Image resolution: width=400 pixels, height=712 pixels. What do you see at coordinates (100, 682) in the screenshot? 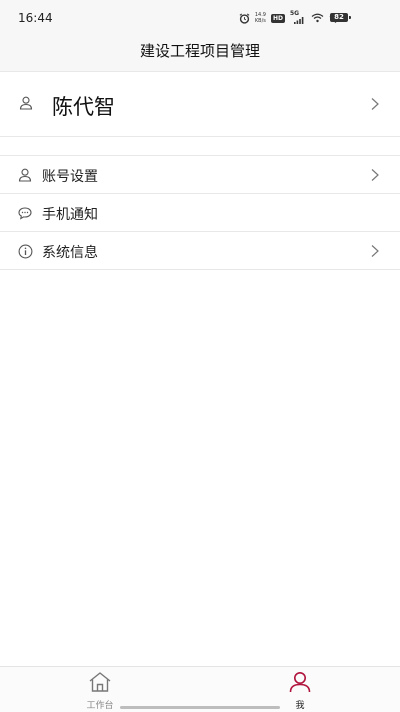
I see `home-icon` at bounding box center [100, 682].